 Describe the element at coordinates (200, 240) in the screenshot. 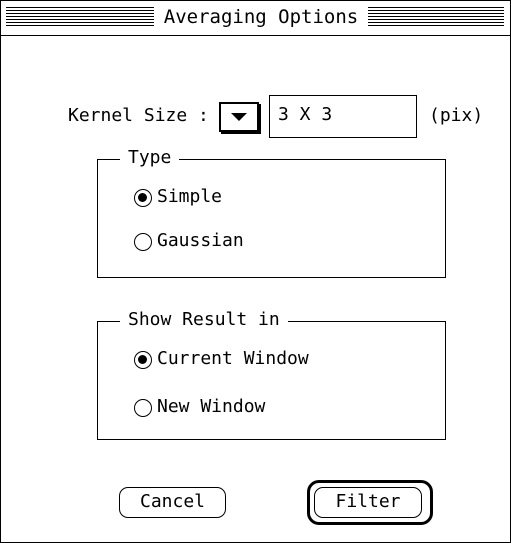

I see `radio-label: Gaussian` at that location.